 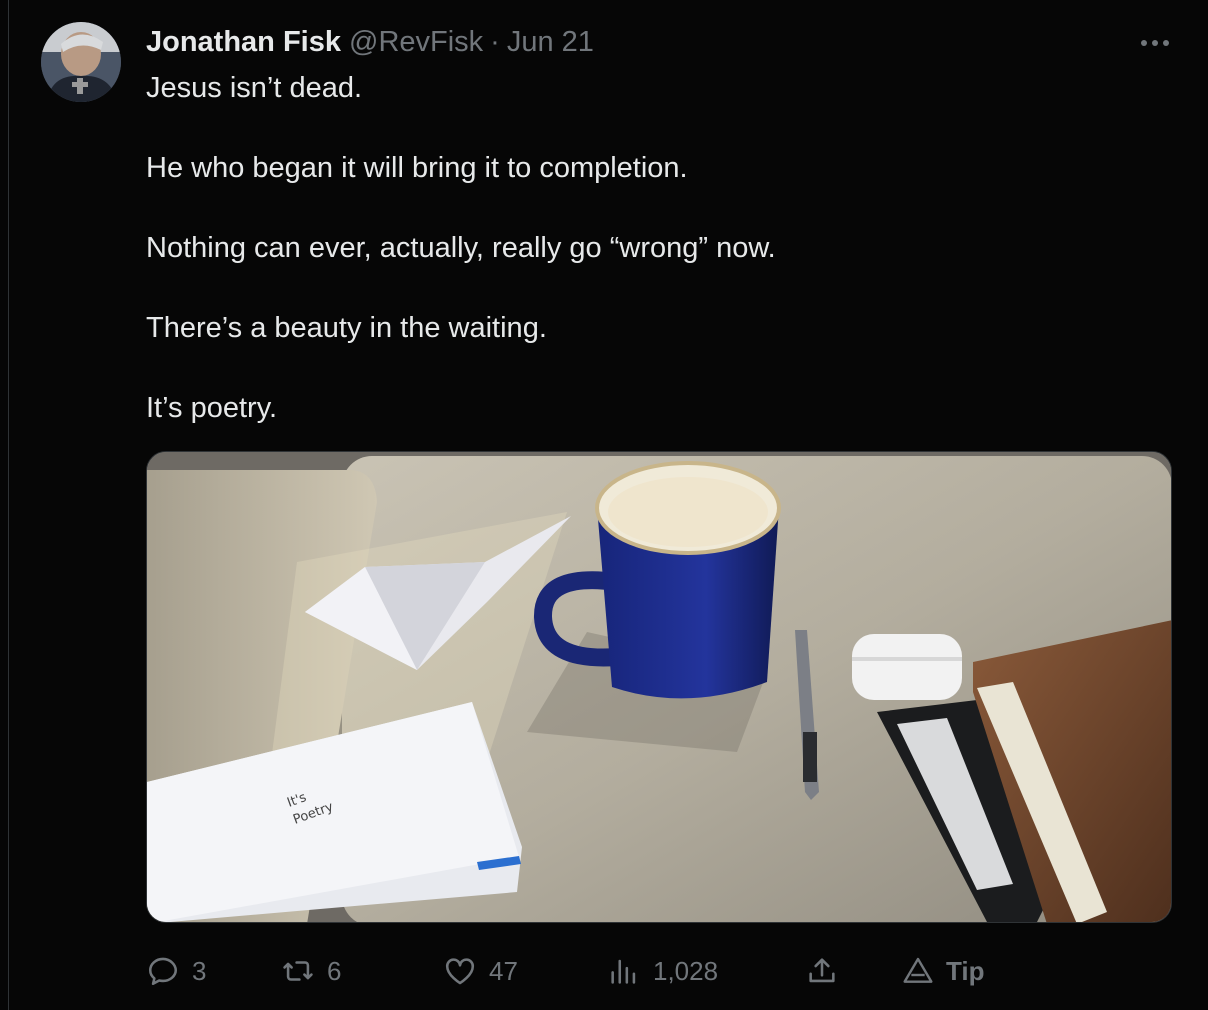 What do you see at coordinates (199, 970) in the screenshot?
I see `reply-count: 3` at bounding box center [199, 970].